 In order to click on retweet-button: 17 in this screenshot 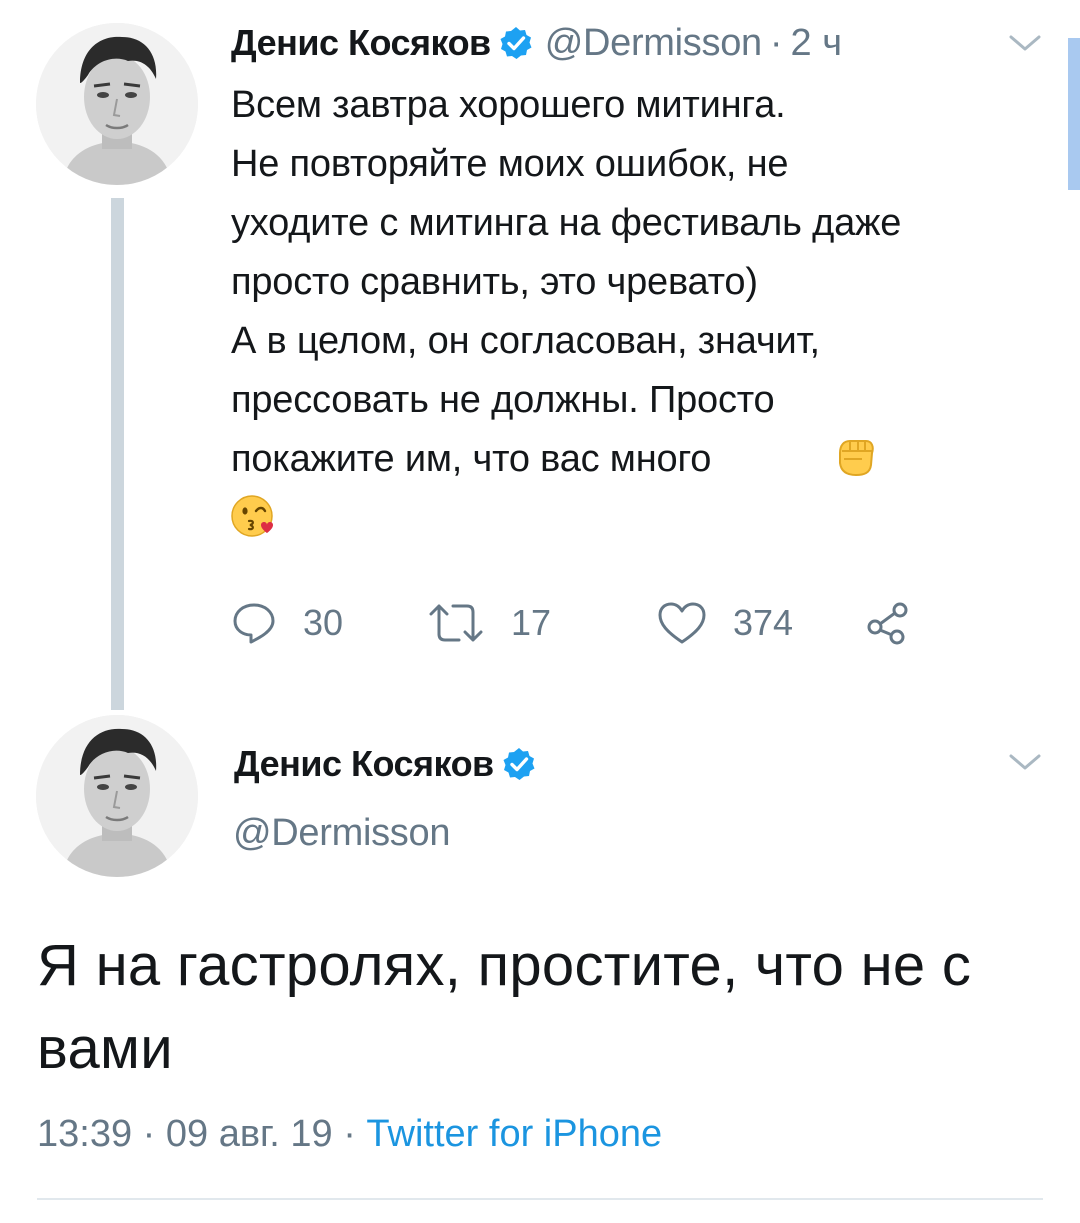, I will do `click(489, 623)`.